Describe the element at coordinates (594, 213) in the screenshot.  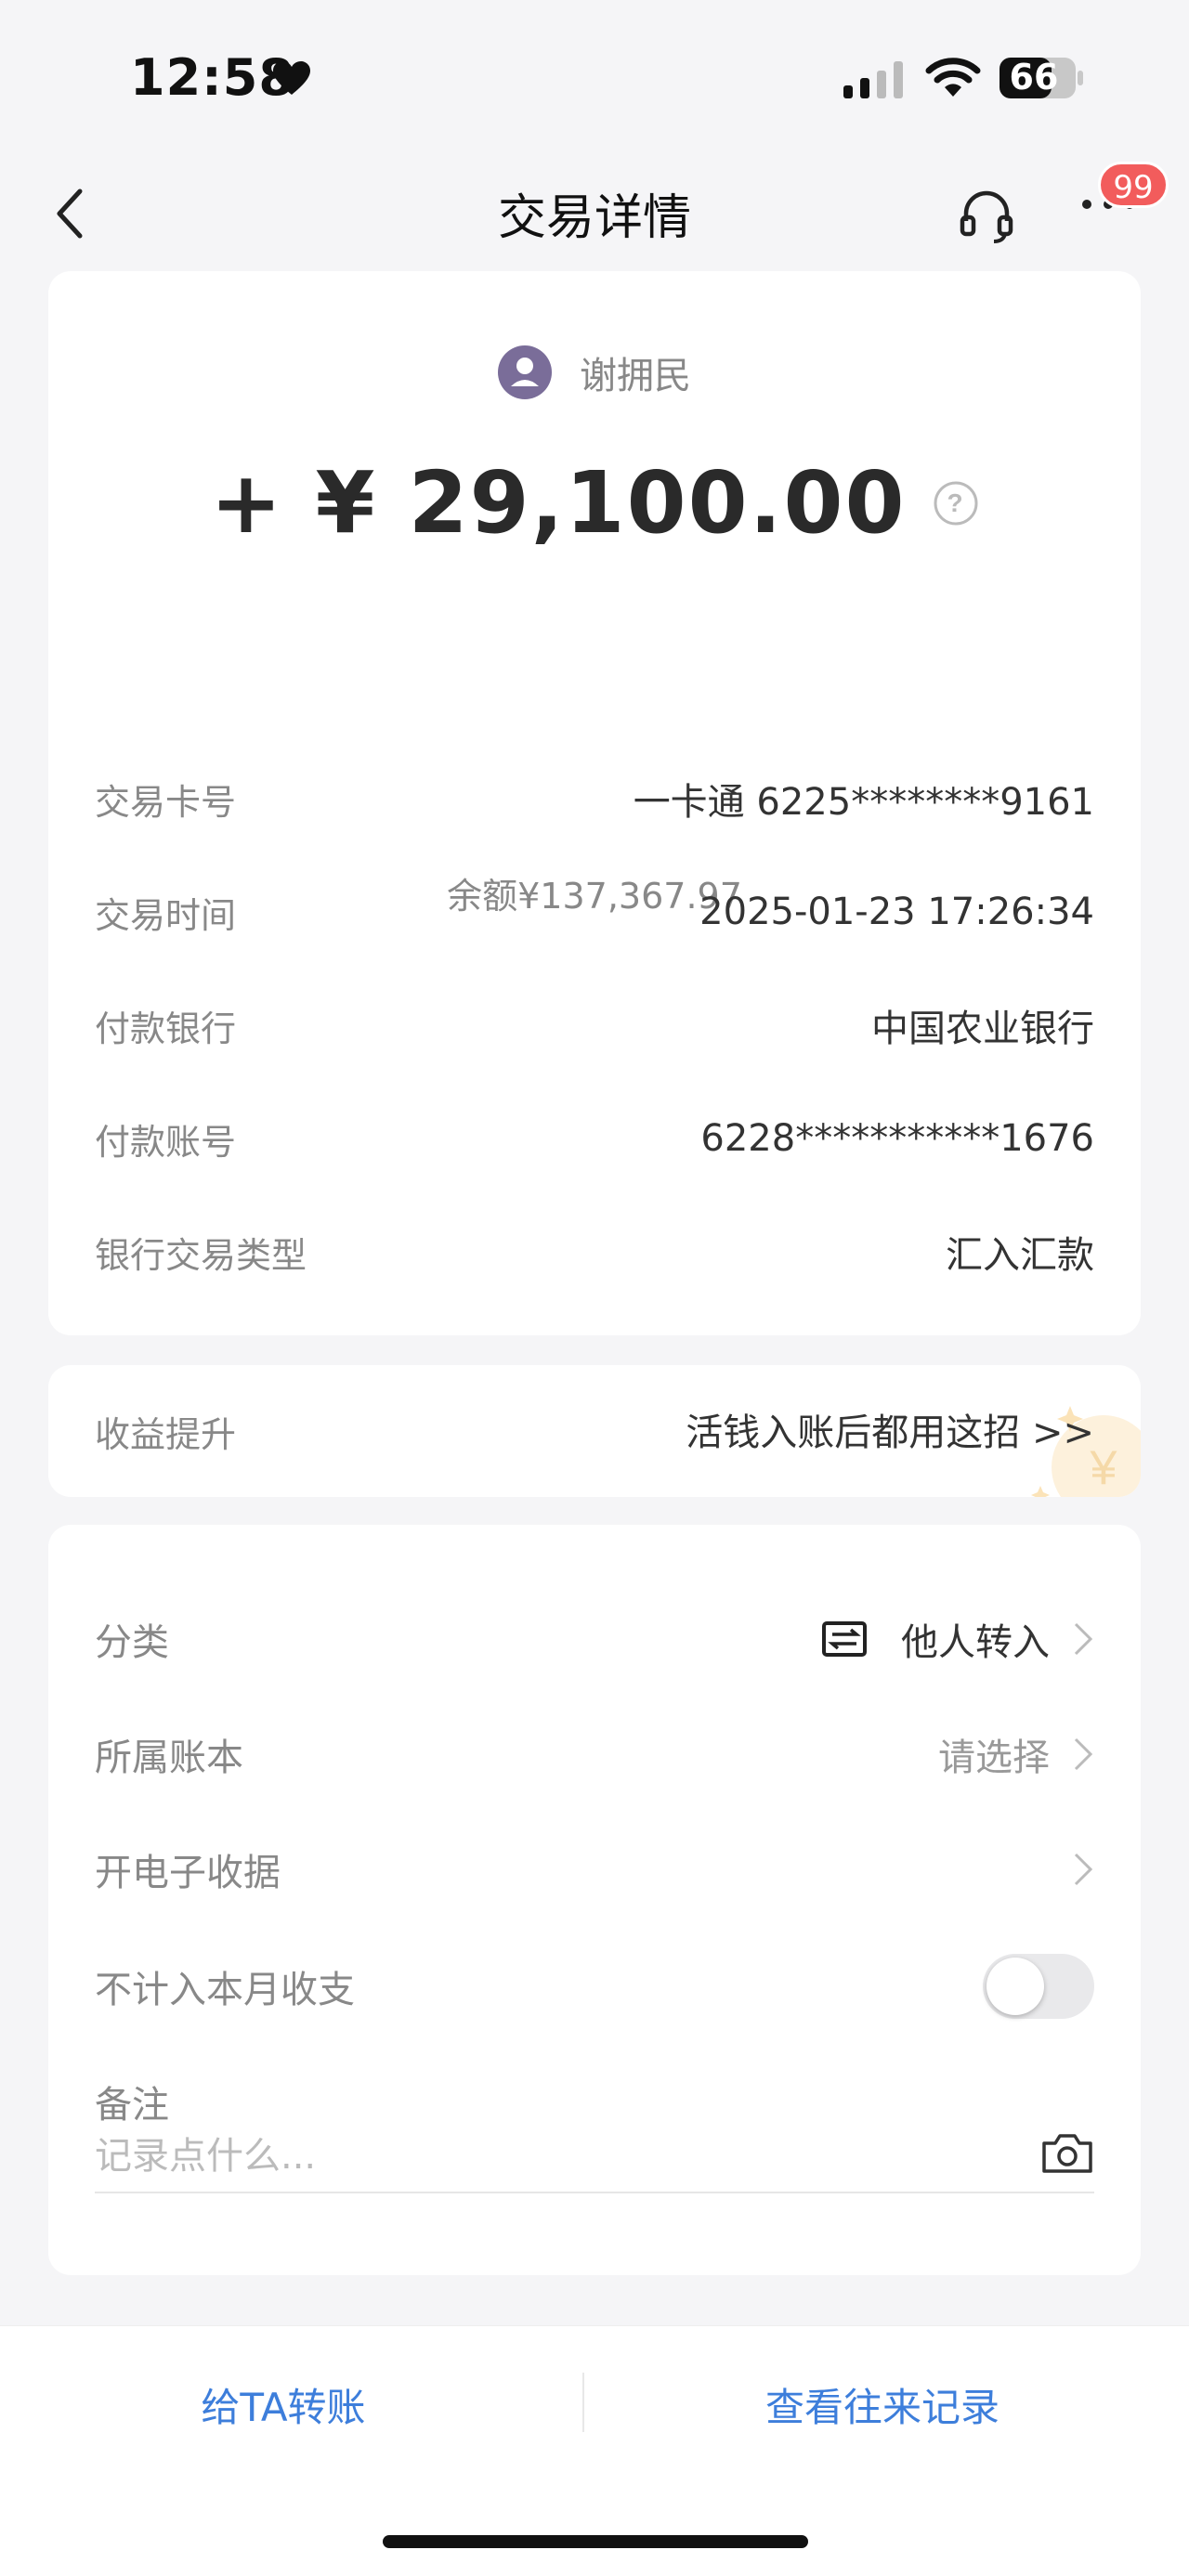
I see `nav-bar: 交易详情 99` at that location.